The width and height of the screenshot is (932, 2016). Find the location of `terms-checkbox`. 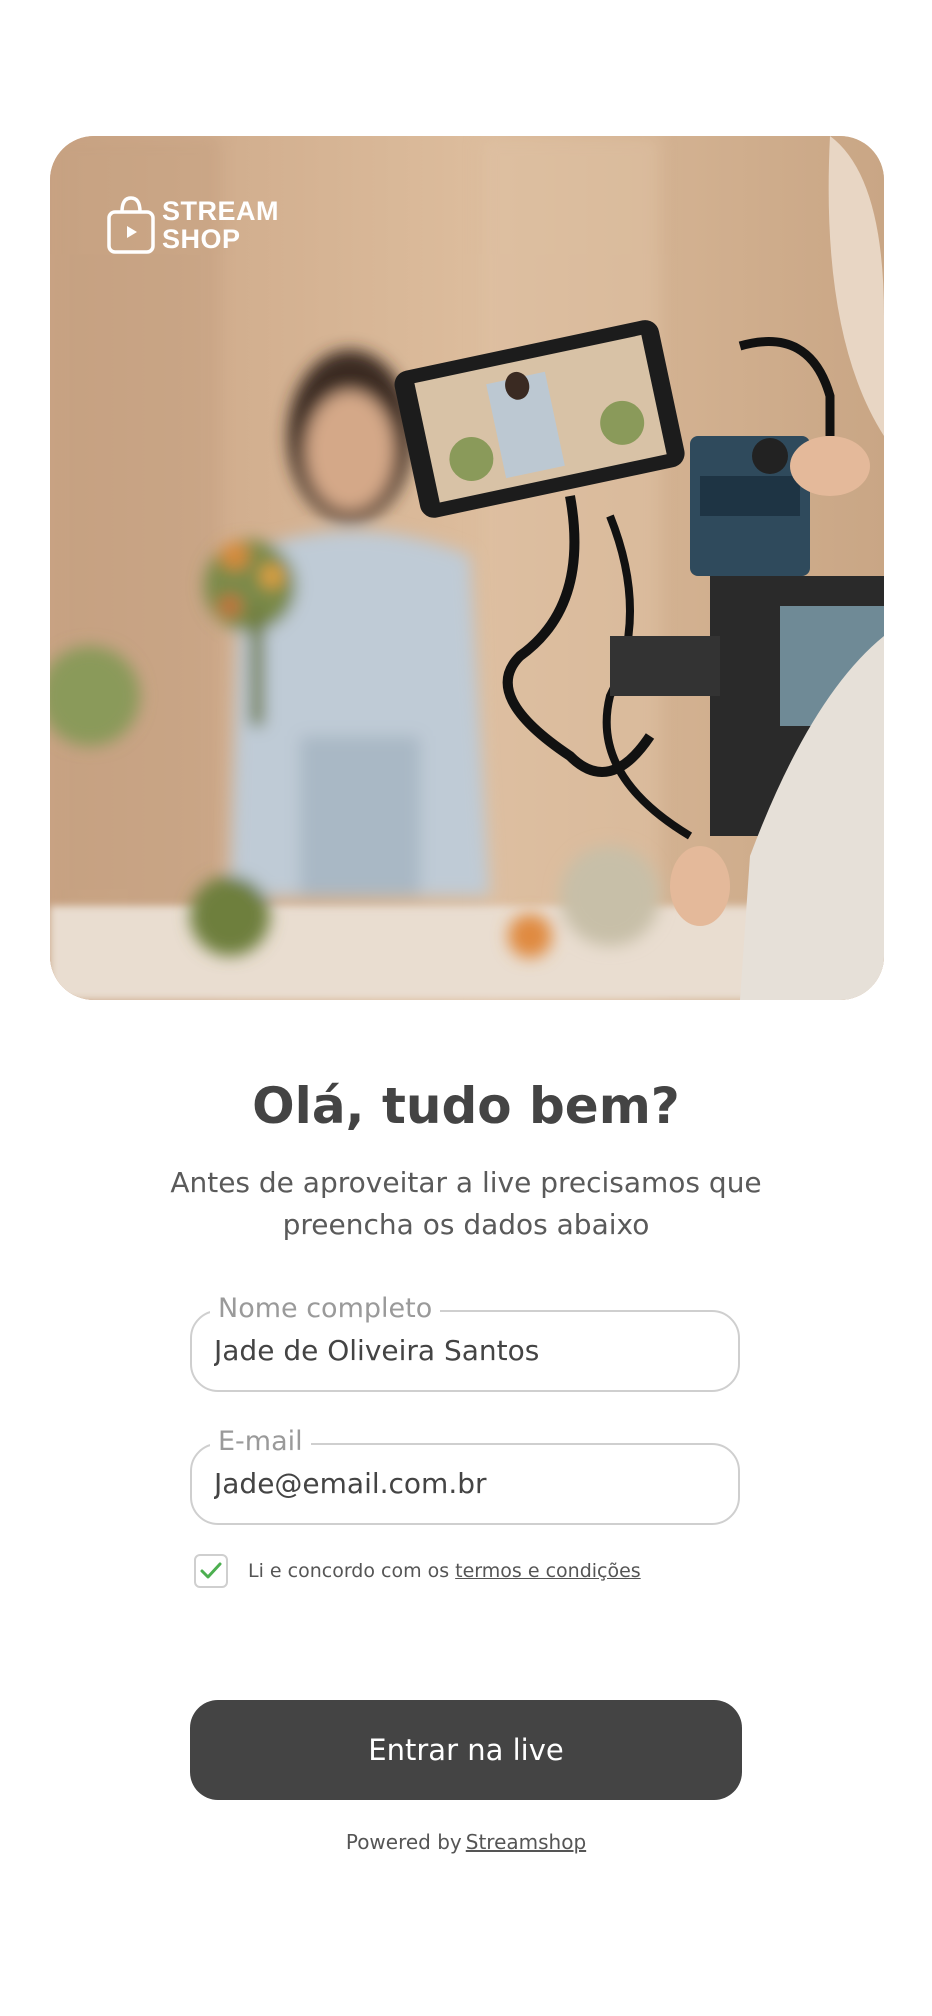

terms-checkbox is located at coordinates (211, 1571).